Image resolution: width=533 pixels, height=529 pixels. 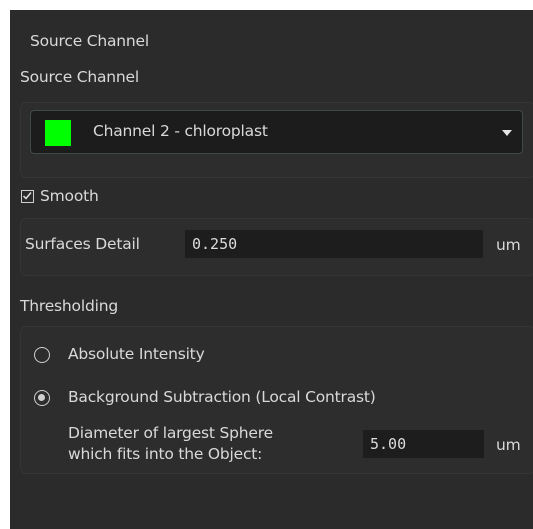 What do you see at coordinates (508, 445) in the screenshot?
I see `diameter-unit: um` at bounding box center [508, 445].